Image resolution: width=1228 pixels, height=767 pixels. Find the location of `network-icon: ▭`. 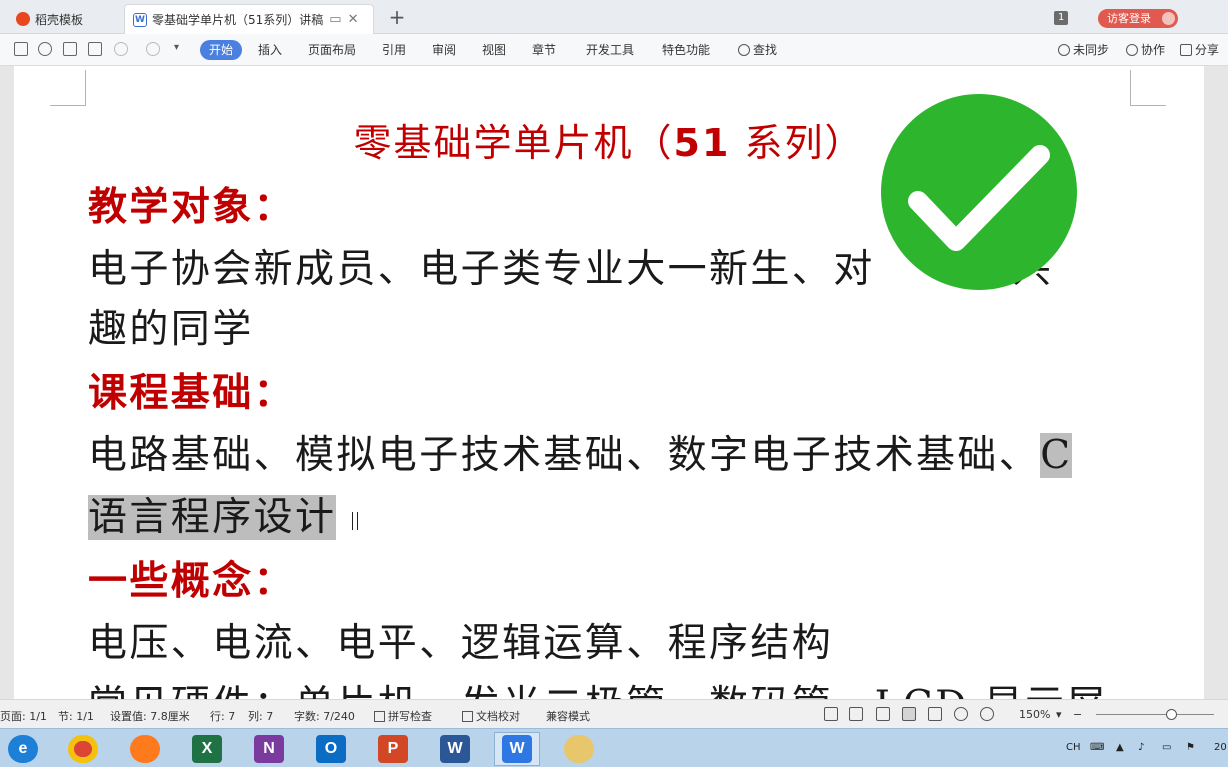

network-icon: ▭ is located at coordinates (1166, 747).